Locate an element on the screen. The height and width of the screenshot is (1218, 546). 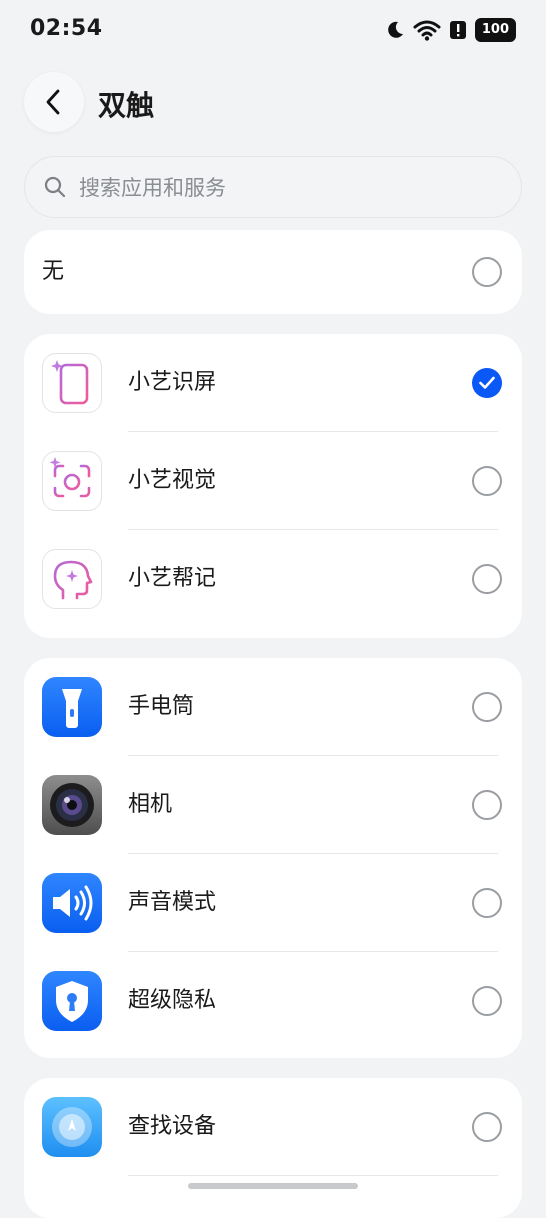
none-option-card: 无 is located at coordinates (273, 272).